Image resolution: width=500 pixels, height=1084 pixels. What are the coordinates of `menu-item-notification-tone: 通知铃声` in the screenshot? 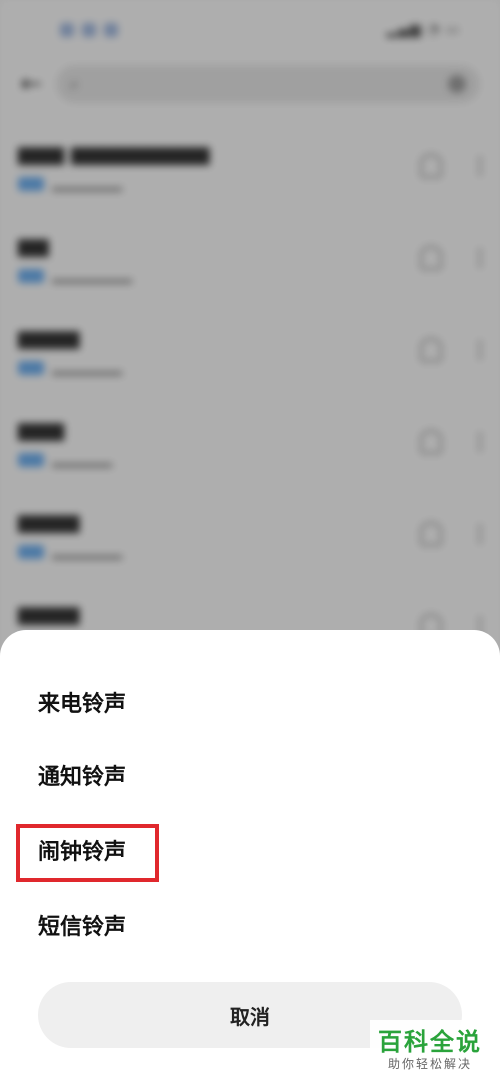 It's located at (82, 778).